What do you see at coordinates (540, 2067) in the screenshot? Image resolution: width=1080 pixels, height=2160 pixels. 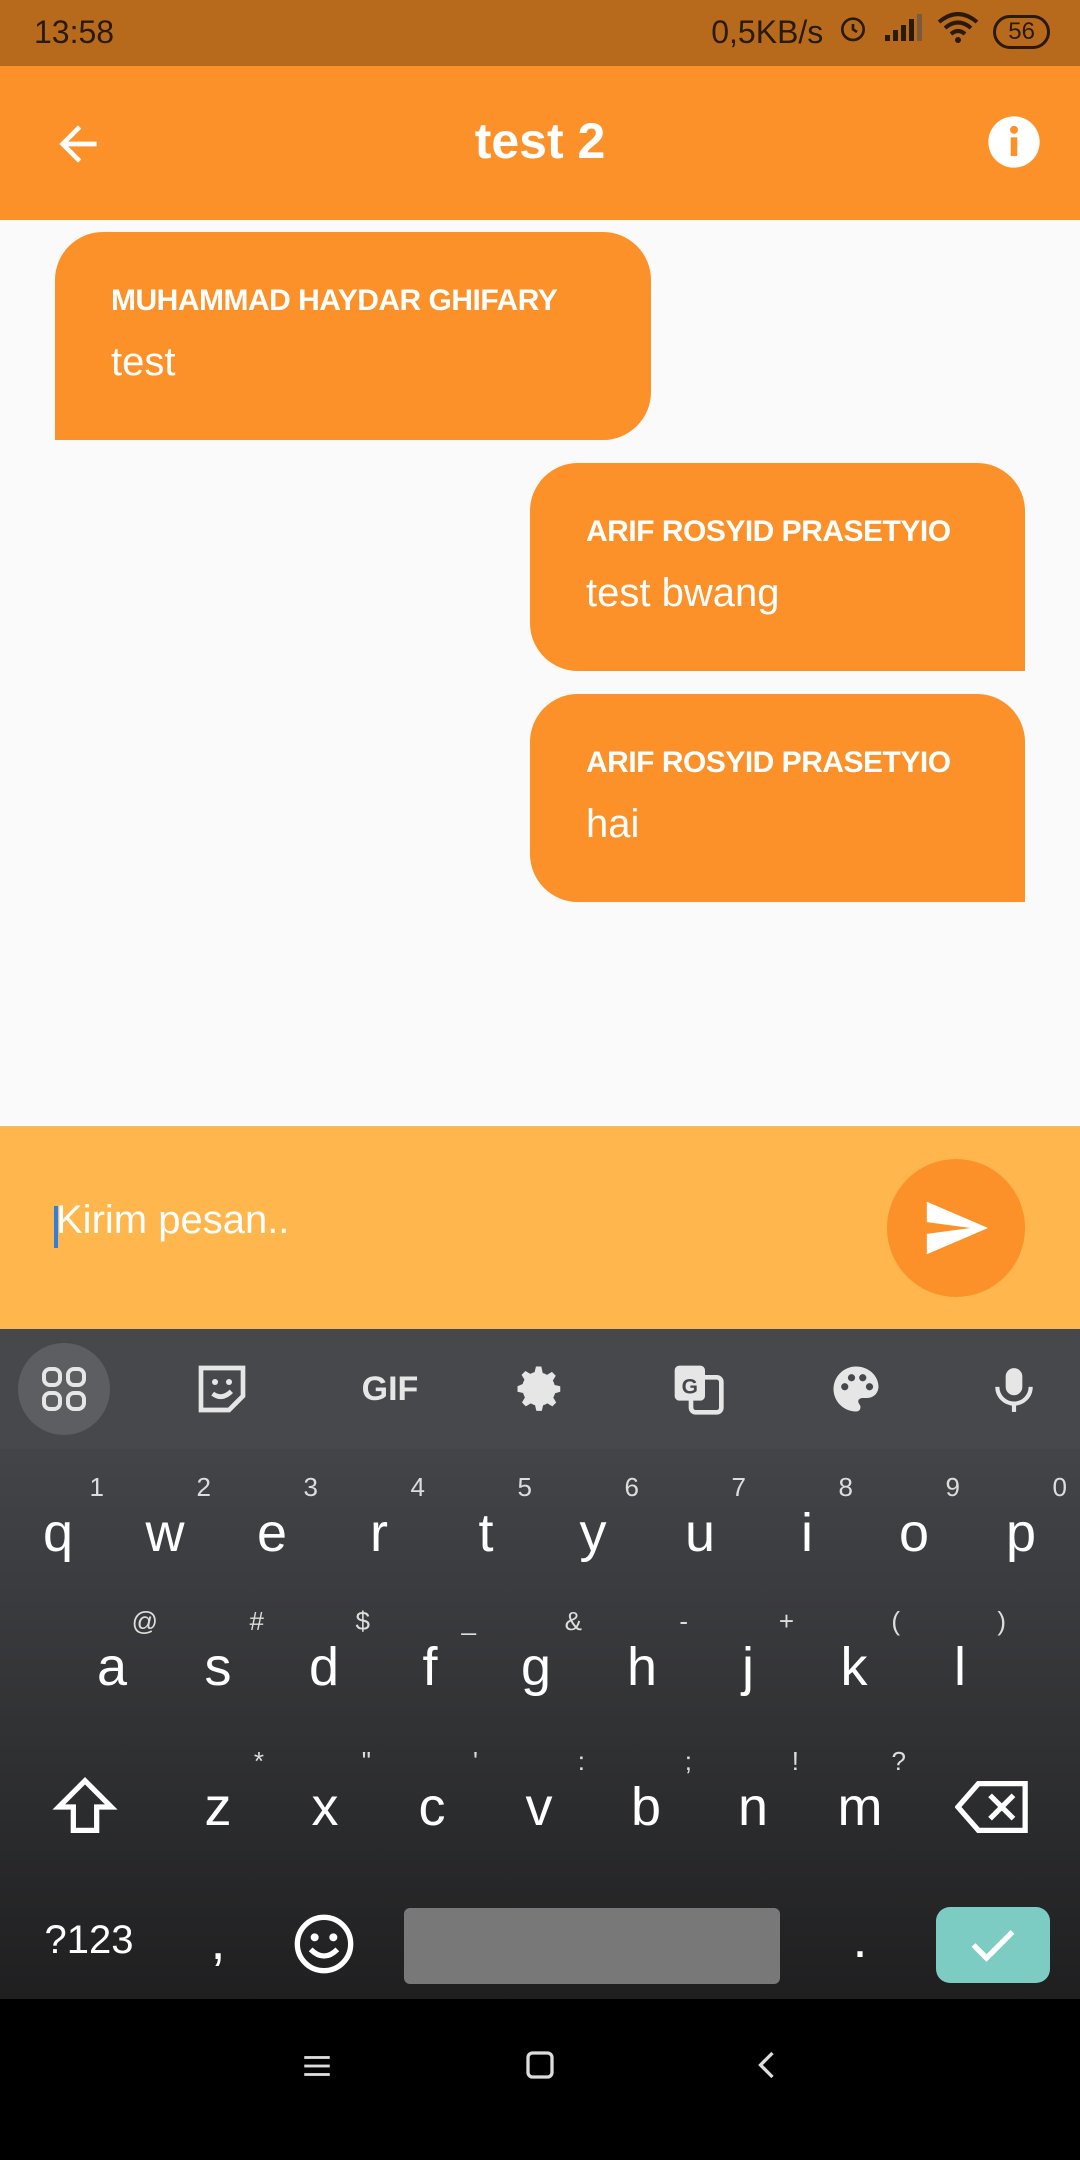 I see `home-icon` at bounding box center [540, 2067].